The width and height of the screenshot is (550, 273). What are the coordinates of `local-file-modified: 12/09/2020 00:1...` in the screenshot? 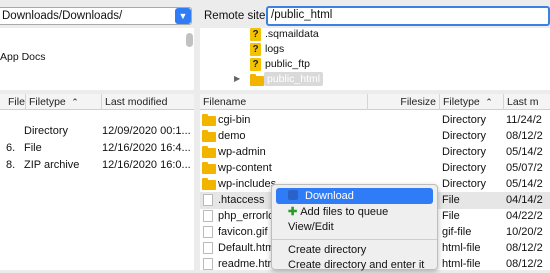 It's located at (146, 131).